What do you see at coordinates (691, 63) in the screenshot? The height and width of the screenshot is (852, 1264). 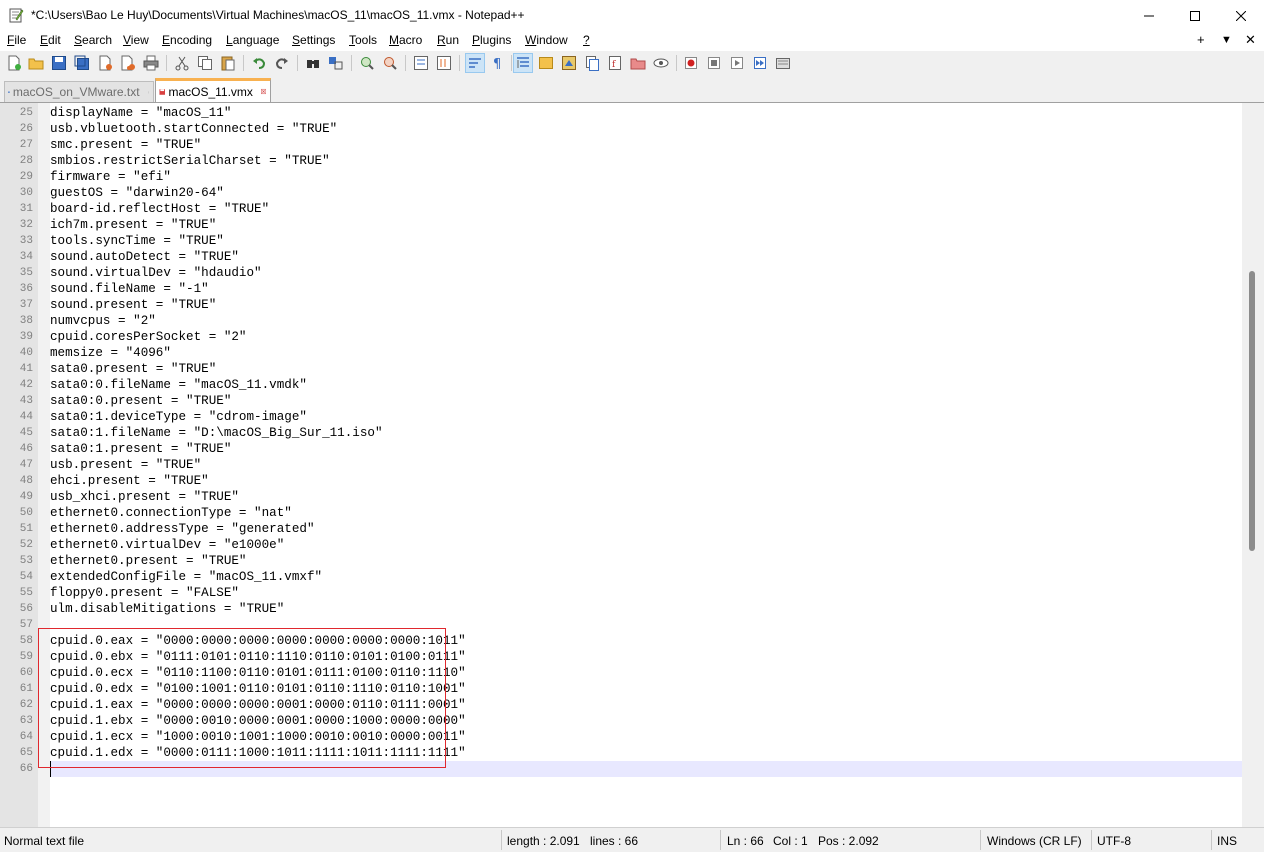 I see `record-macro-button` at bounding box center [691, 63].